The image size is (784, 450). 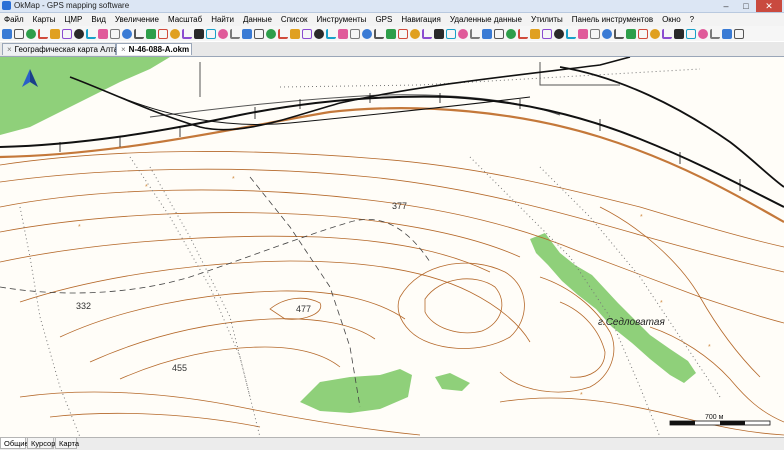 I want to click on maximize-button: □, so click(x=746, y=6).